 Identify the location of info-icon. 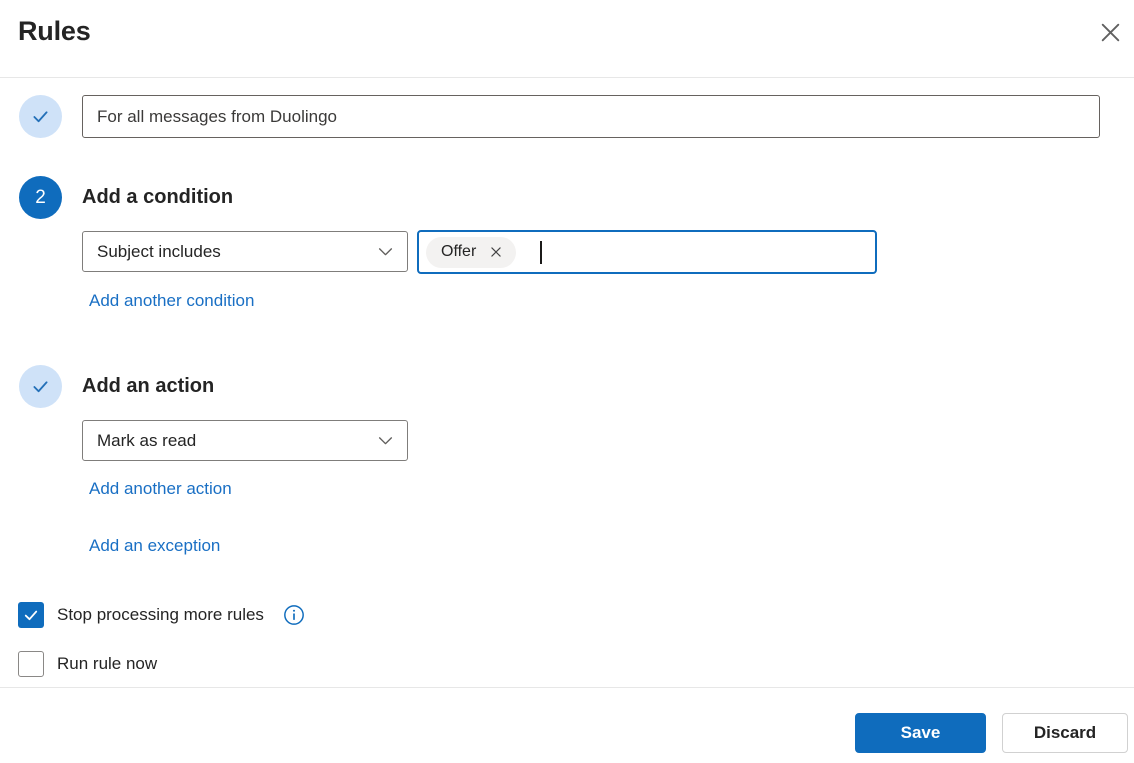
(294, 615).